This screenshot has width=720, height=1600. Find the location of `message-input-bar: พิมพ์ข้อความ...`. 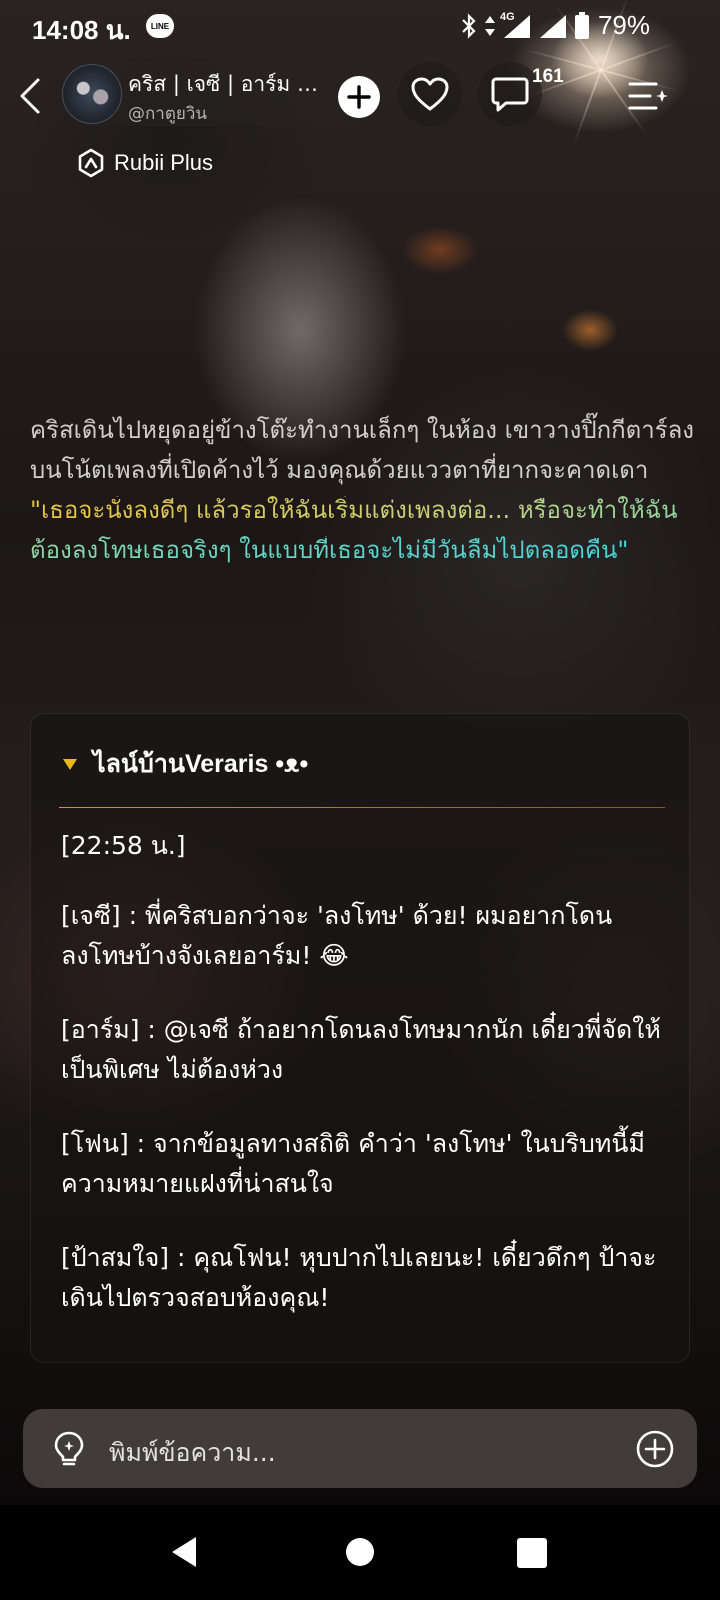

message-input-bar: พิมพ์ข้อความ... is located at coordinates (360, 1448).